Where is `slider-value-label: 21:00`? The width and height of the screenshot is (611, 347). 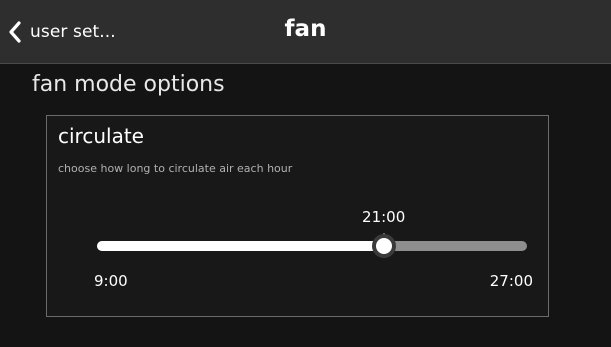
slider-value-label: 21:00 is located at coordinates (384, 217).